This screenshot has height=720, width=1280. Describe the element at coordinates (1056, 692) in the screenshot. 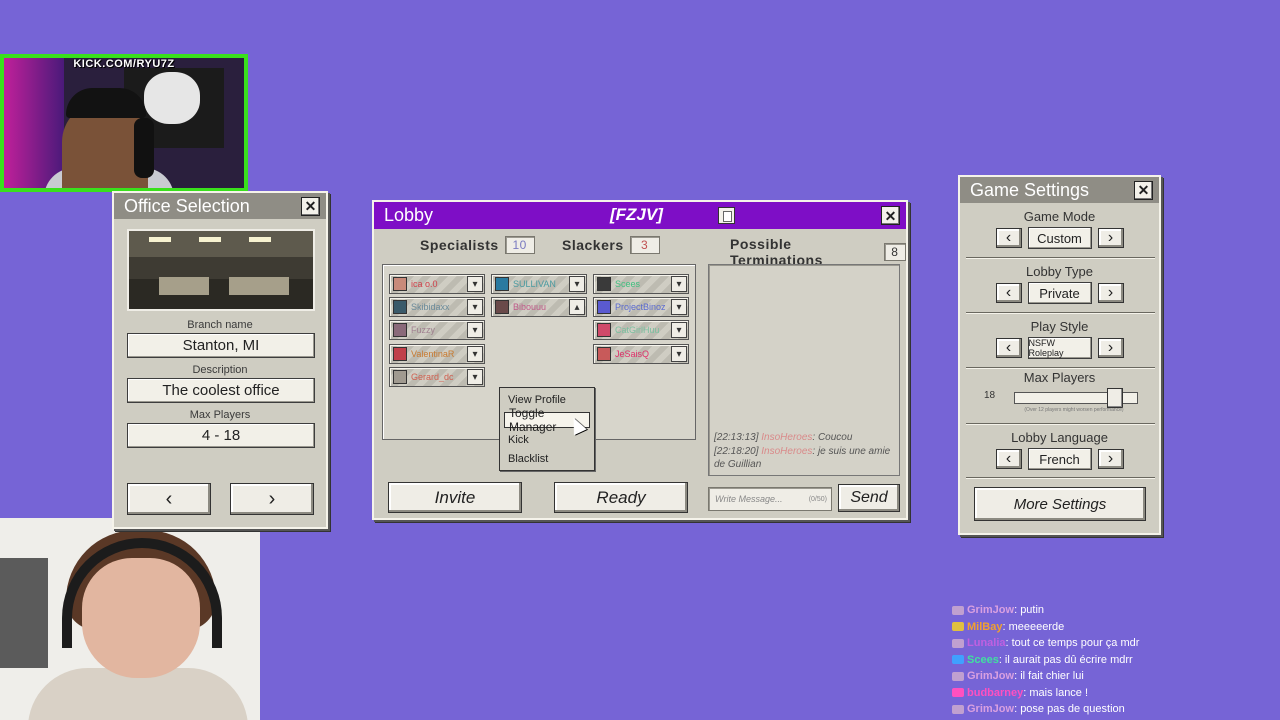

I see `stream-chat-text: : mais lance !` at that location.